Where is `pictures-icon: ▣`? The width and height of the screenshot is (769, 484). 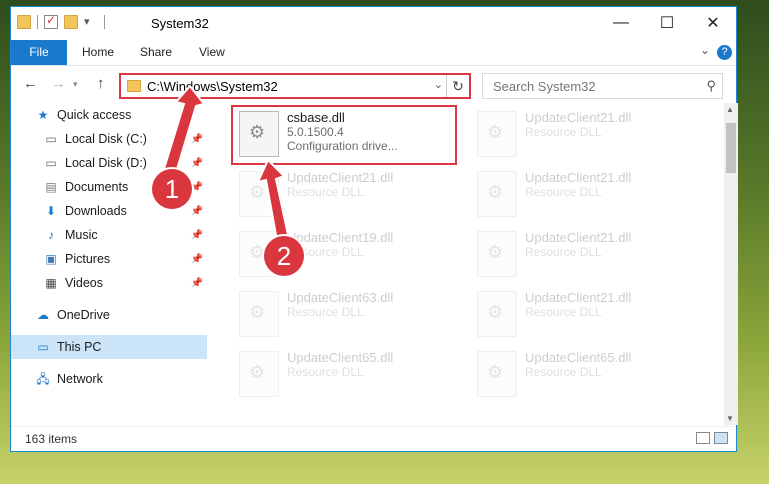 pictures-icon: ▣ is located at coordinates (51, 259).